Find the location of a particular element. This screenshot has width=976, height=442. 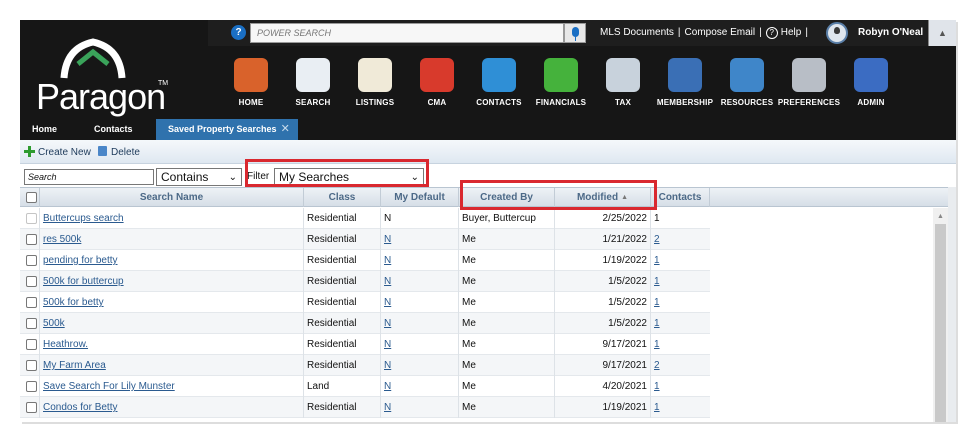

col-contacts: Contacts is located at coordinates (680, 197).